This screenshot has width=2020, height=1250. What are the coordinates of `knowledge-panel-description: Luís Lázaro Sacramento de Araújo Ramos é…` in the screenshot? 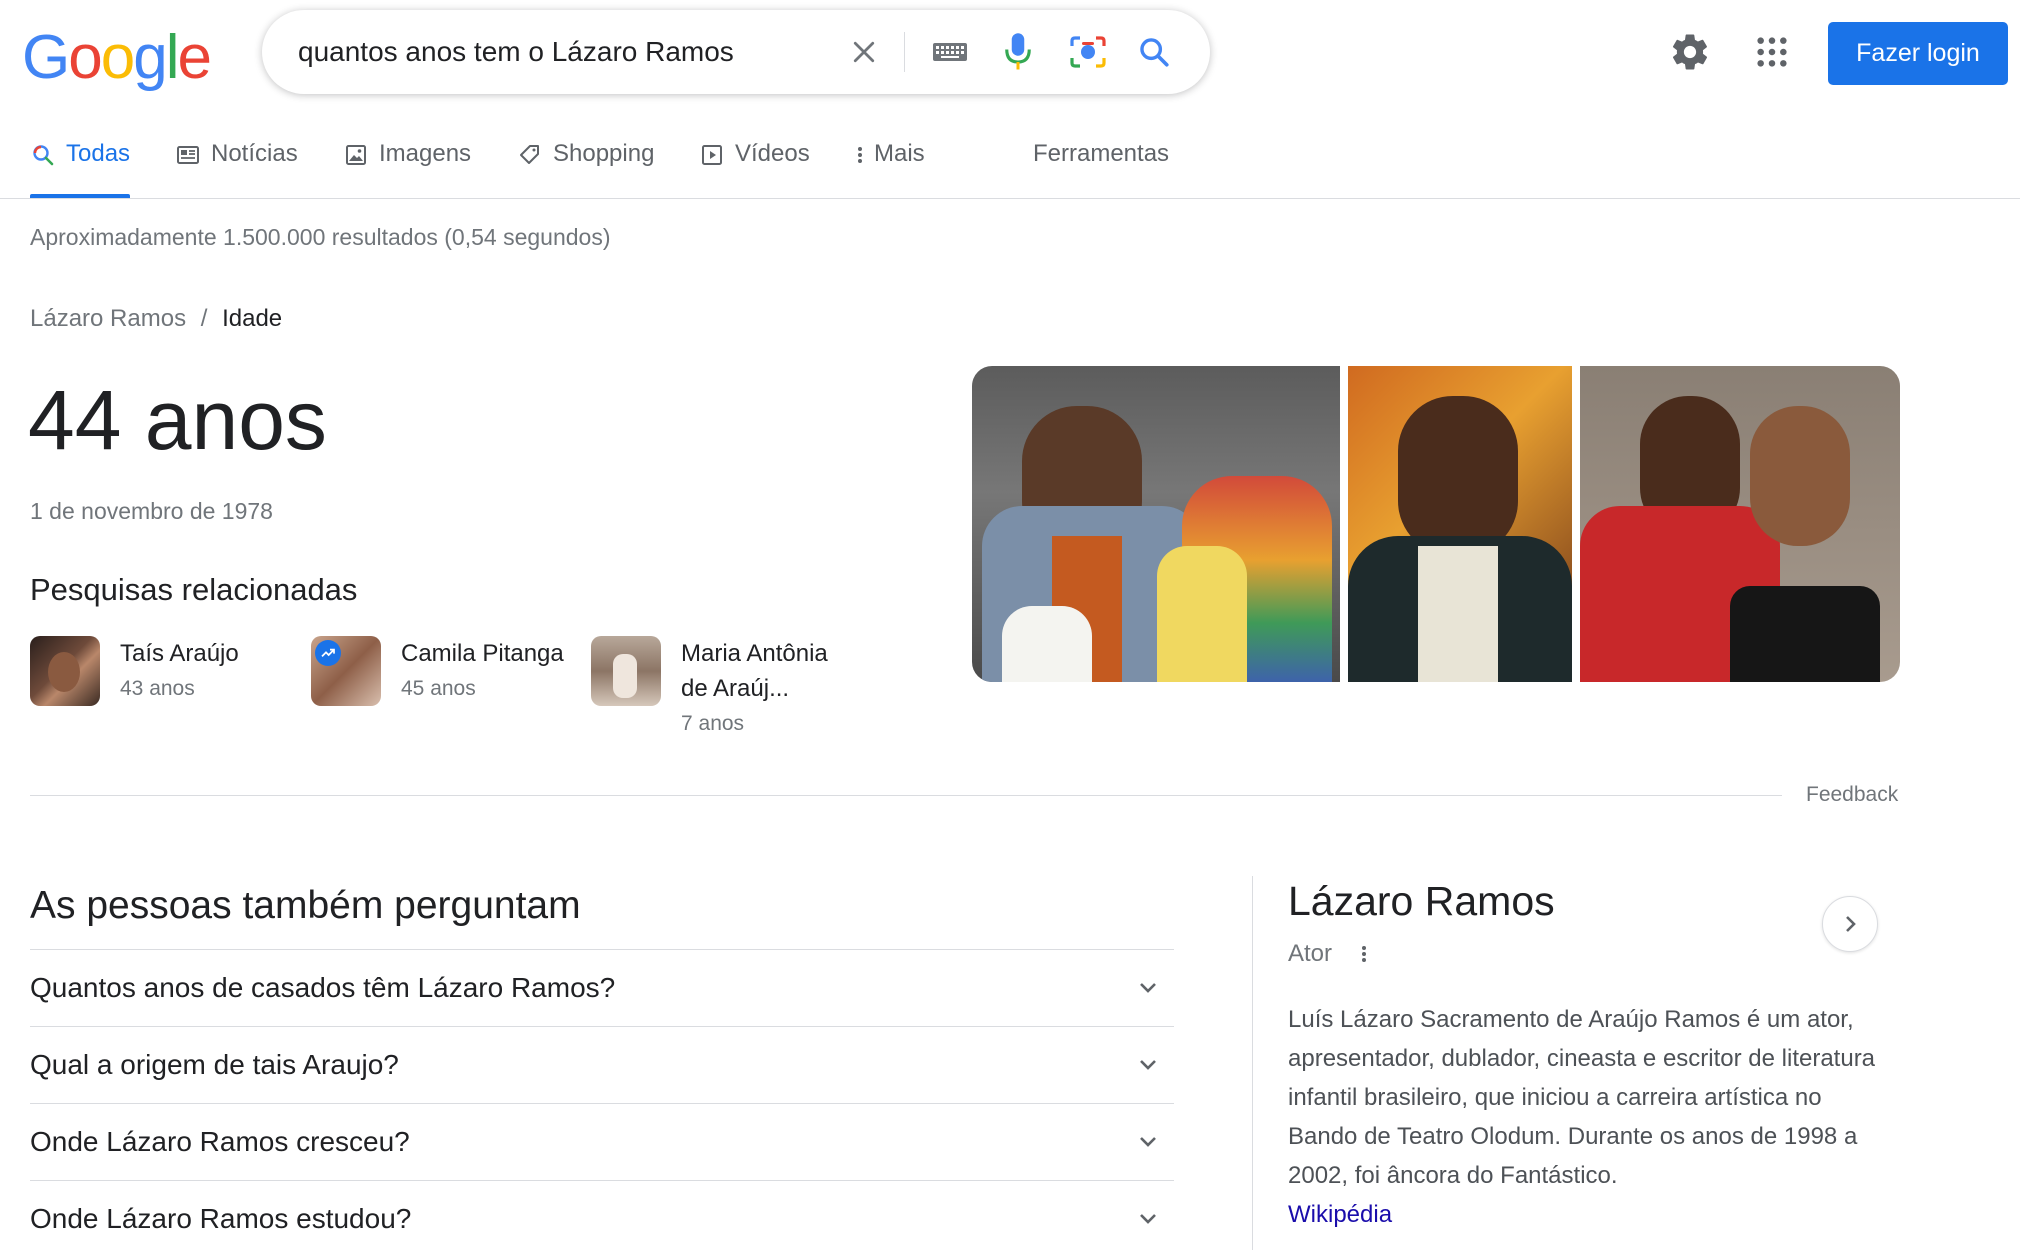 It's located at (1588, 1117).